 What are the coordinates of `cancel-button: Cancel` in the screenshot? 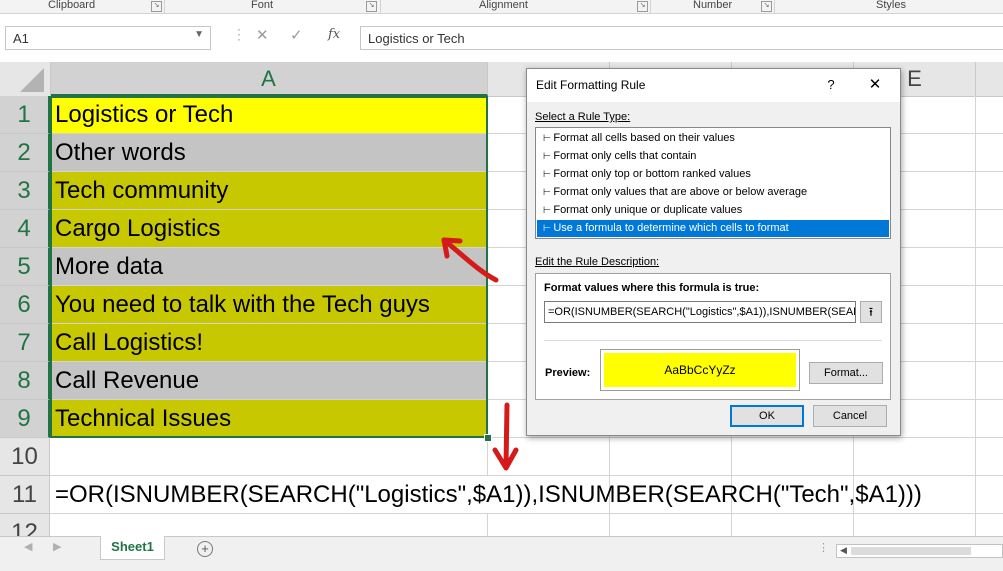 It's located at (850, 416).